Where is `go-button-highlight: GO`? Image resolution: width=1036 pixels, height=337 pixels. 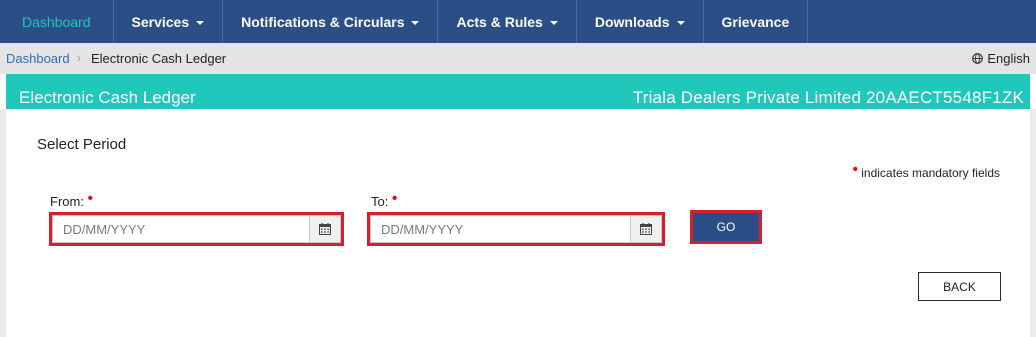
go-button-highlight: GO is located at coordinates (726, 227).